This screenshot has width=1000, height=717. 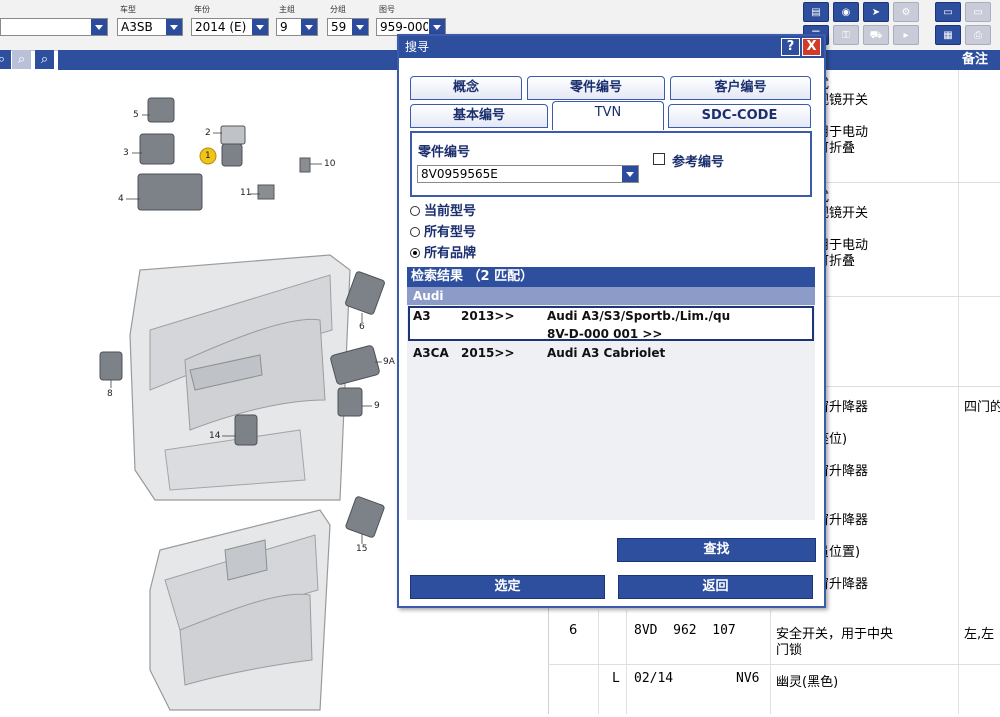 I want to click on radio-all-models: 所有型号, so click(x=443, y=230).